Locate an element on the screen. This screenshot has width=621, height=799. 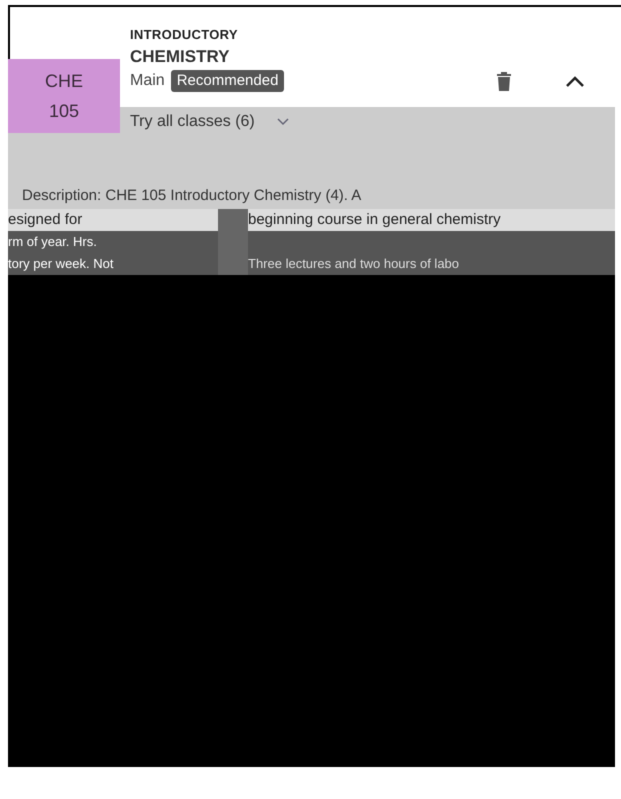
course-title: INTRODUCTORY is located at coordinates (184, 35).